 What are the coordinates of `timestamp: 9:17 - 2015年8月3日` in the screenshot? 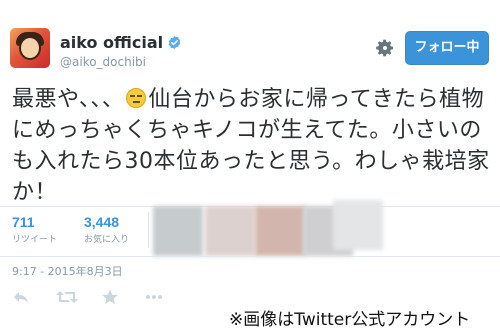 It's located at (67, 271).